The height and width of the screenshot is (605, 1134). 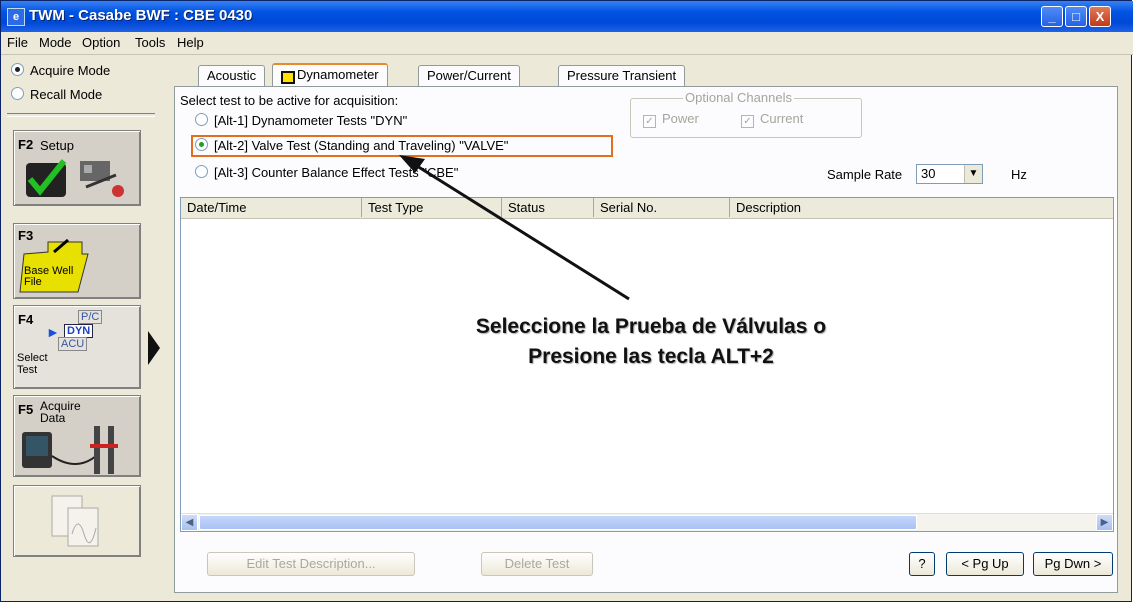 What do you see at coordinates (651, 326) in the screenshot?
I see `annotation-line-1: Seleccione la Prueba de Válvulas o` at bounding box center [651, 326].